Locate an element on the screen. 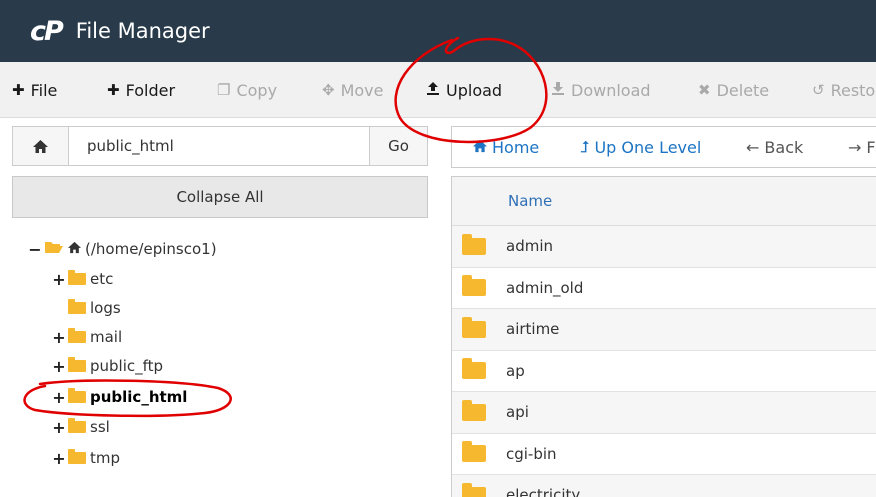 Image resolution: width=876 pixels, height=497 pixels. new-file-button: ✚ File is located at coordinates (34, 90).